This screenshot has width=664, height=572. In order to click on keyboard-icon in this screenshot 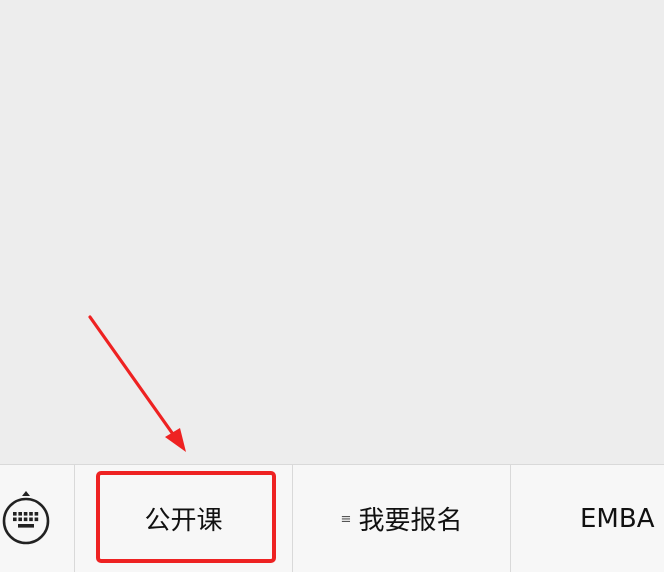, I will do `click(26, 518)`.